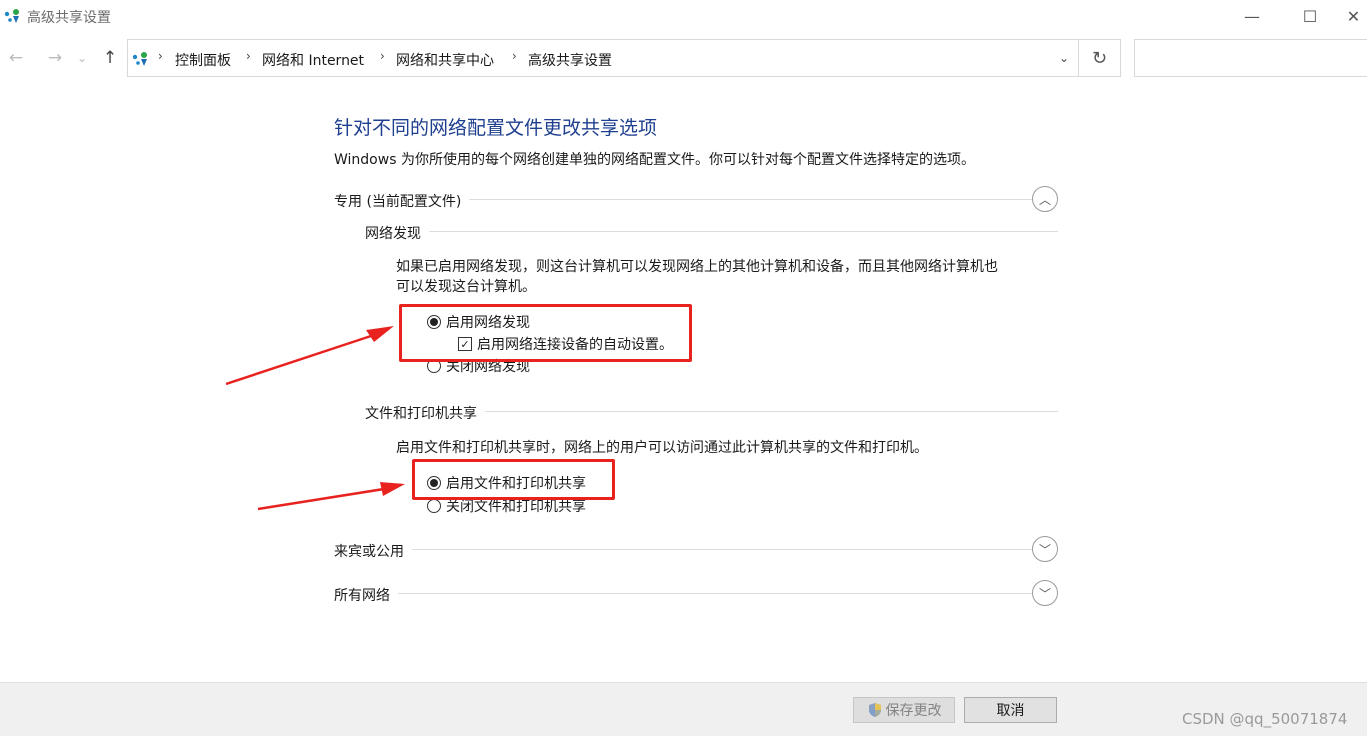 Image resolution: width=1367 pixels, height=736 pixels. Describe the element at coordinates (425, 413) in the screenshot. I see `file-printer-sharing-heading: 文件和打印机共享` at that location.